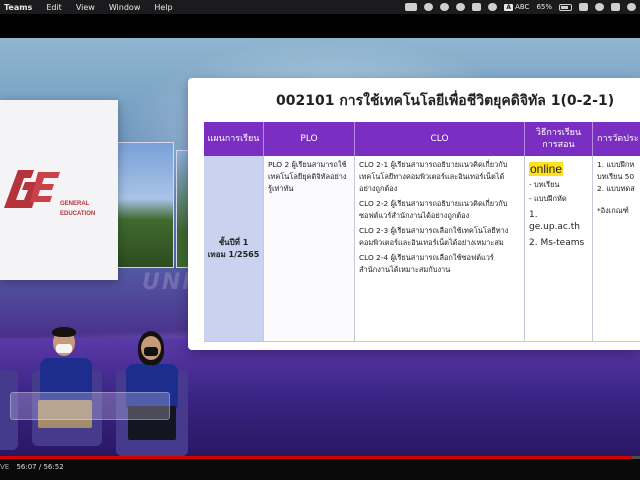 This screenshot has width=640, height=480. I want to click on assessment-line: 1. แบบฝึกห, so click(616, 164).